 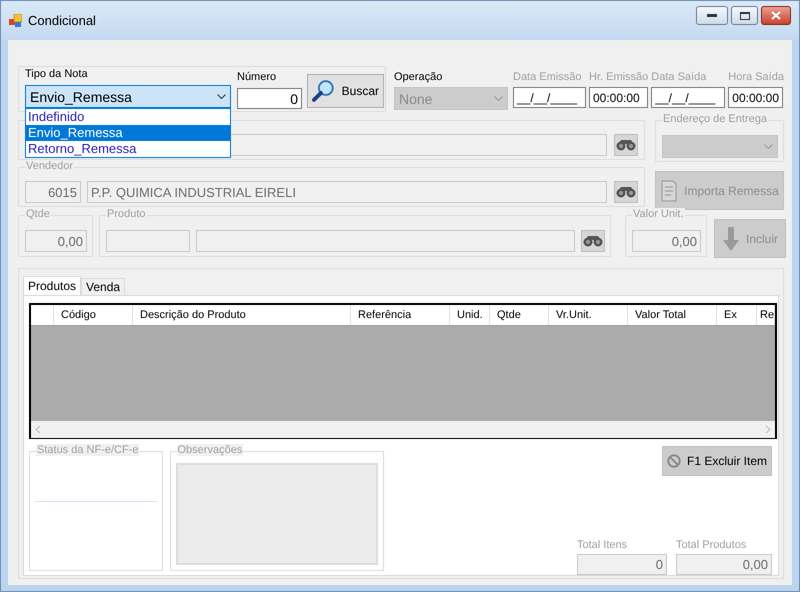 What do you see at coordinates (470, 315) in the screenshot?
I see `column-header: Unid.` at bounding box center [470, 315].